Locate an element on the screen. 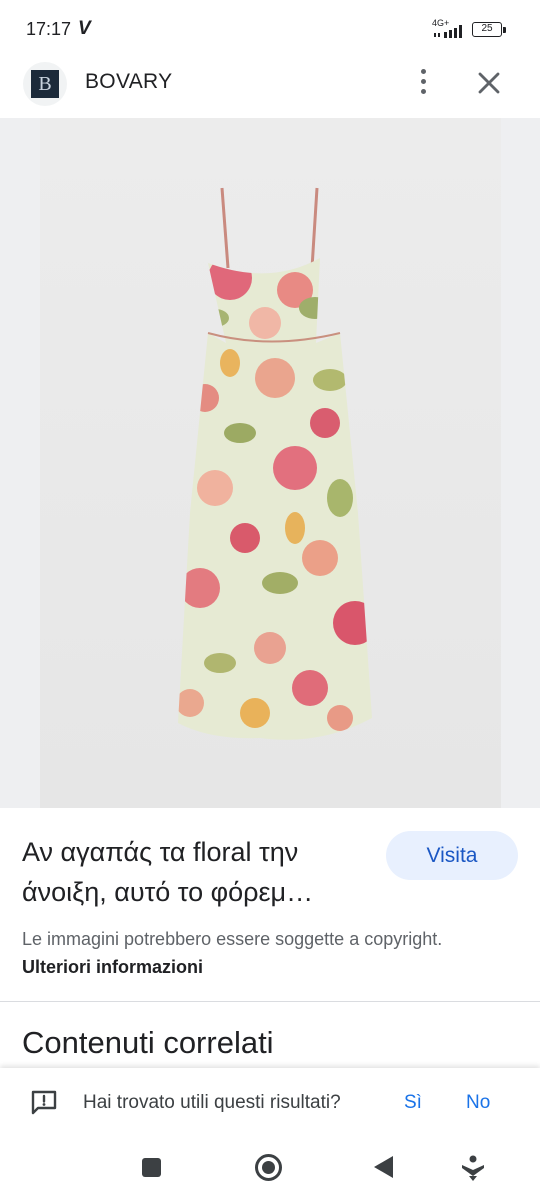 The width and height of the screenshot is (540, 1200). more-info-link: Ulteriori informazioni is located at coordinates (112, 967).